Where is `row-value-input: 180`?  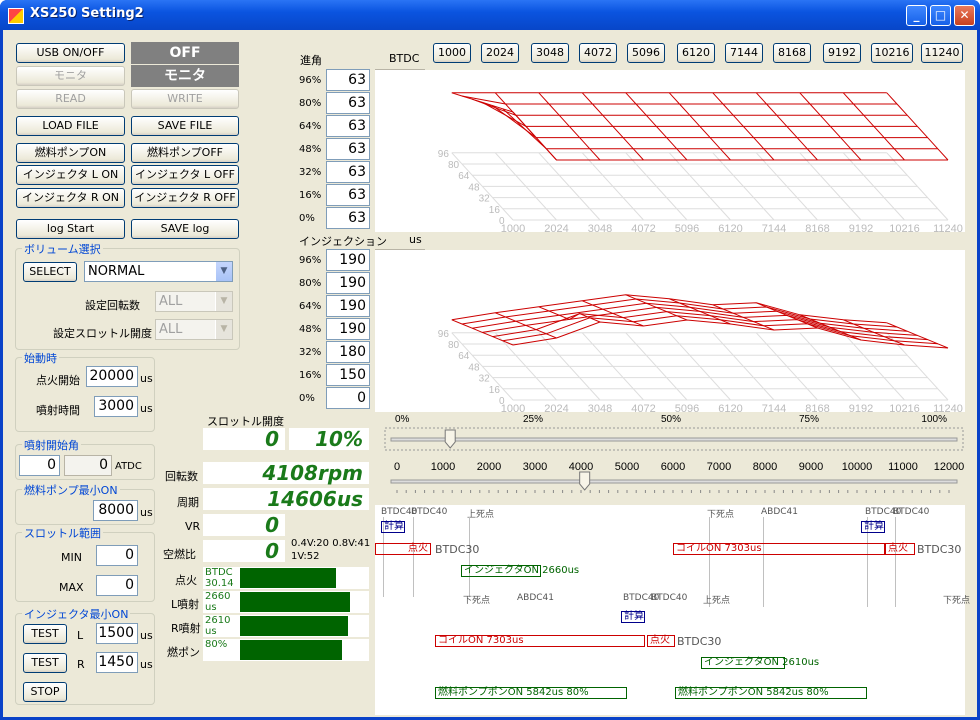
row-value-input: 180 is located at coordinates (348, 352).